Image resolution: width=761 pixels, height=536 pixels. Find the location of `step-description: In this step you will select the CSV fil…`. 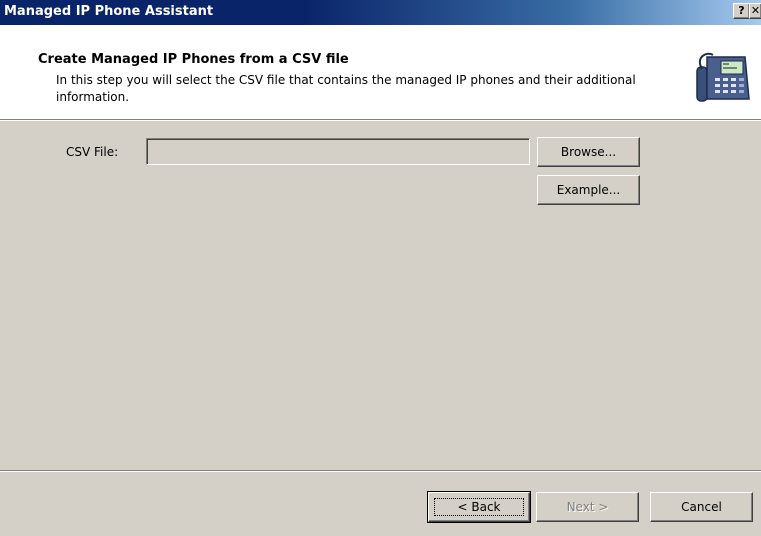

step-description: In this step you will select the CSV fil… is located at coordinates (346, 88).